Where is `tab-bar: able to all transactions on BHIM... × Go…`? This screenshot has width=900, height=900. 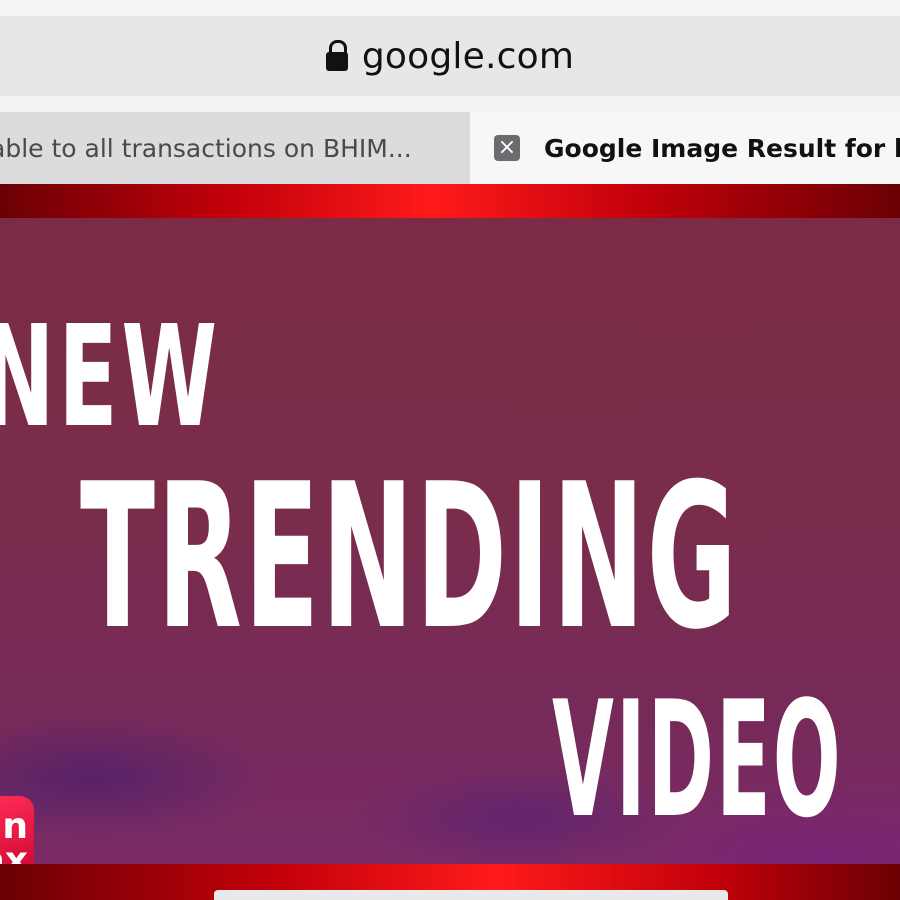 tab-bar: able to all transactions on BHIM... × Go… is located at coordinates (450, 140).